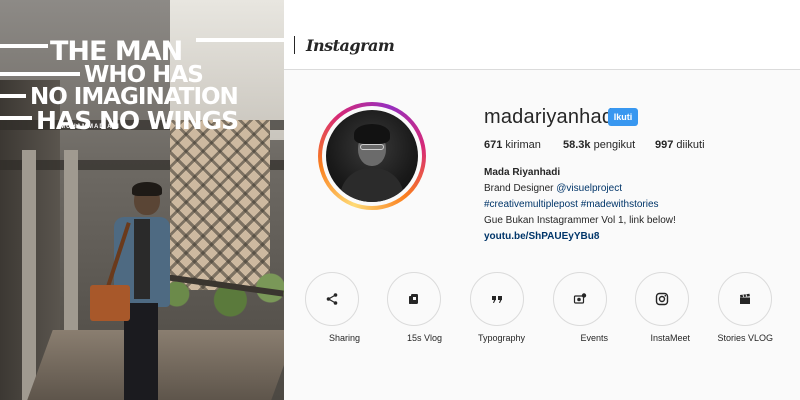 The image size is (800, 400). What do you see at coordinates (690, 145) in the screenshot?
I see `stat-following-label: diikuti` at bounding box center [690, 145].